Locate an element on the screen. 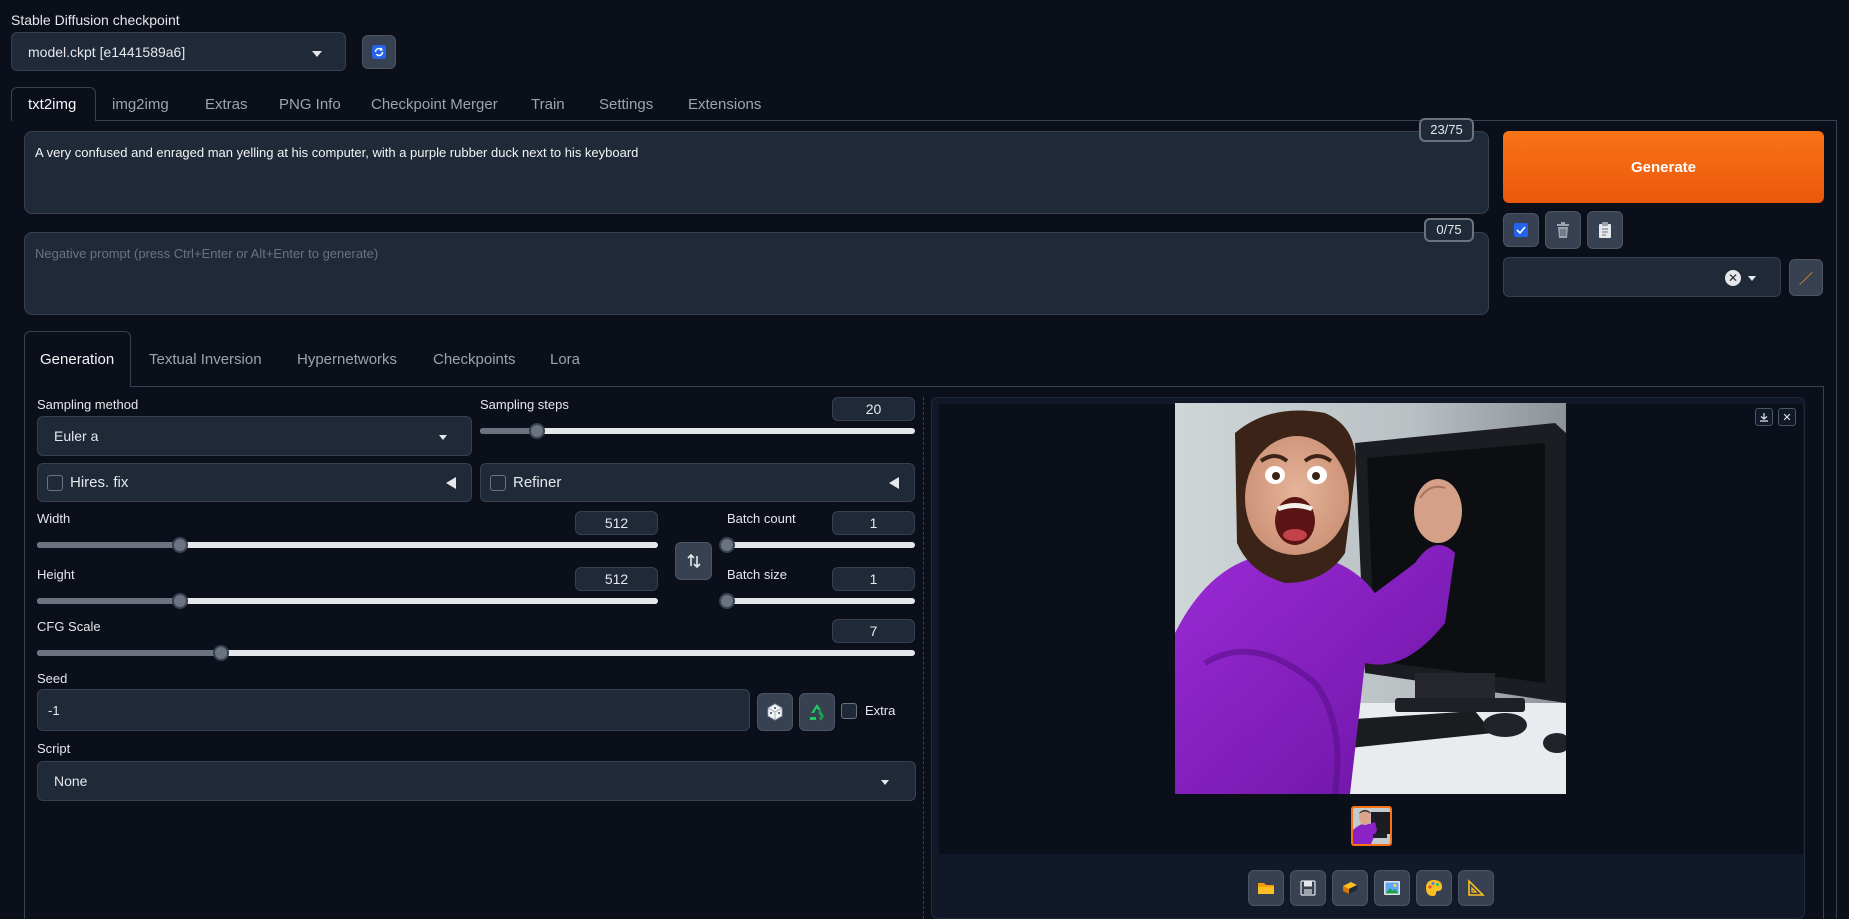 This screenshot has width=1849, height=919. reuse-seed-button is located at coordinates (817, 712).